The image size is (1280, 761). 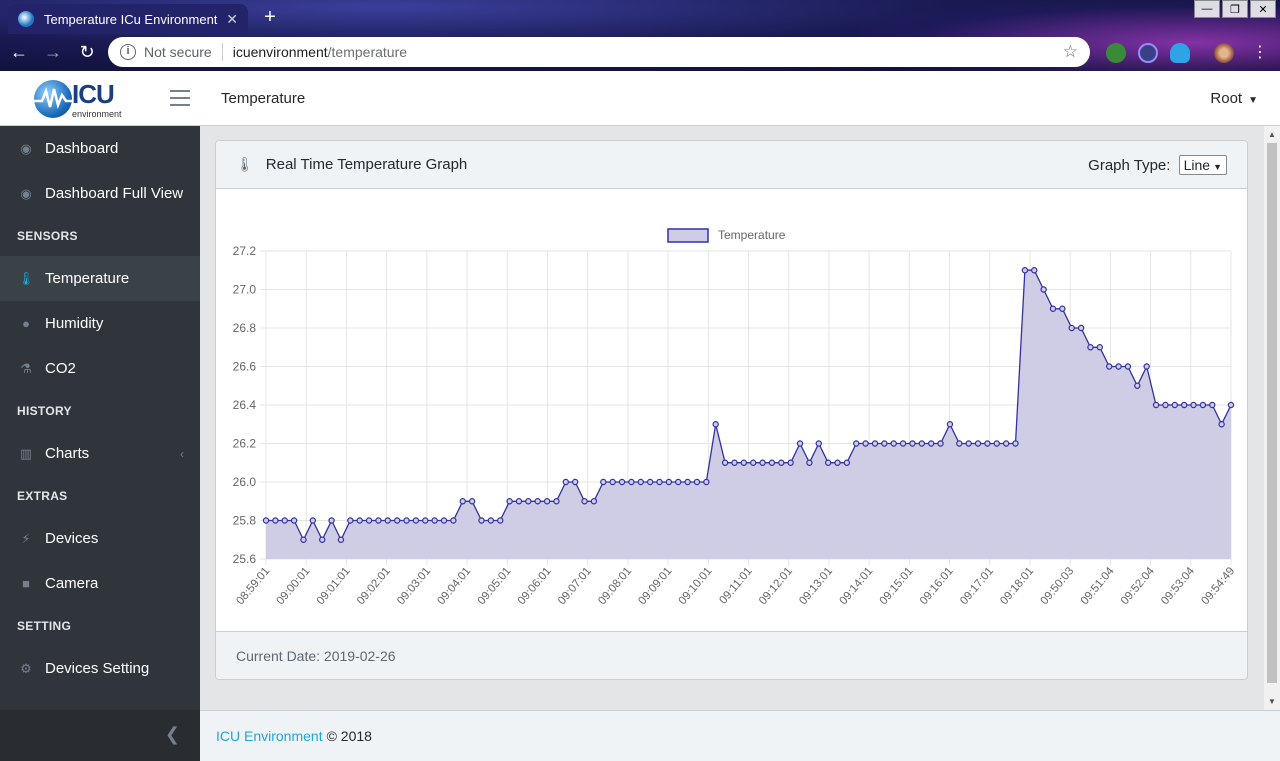 I want to click on sidebar-item-camera: ■ Camera, so click(x=100, y=583).